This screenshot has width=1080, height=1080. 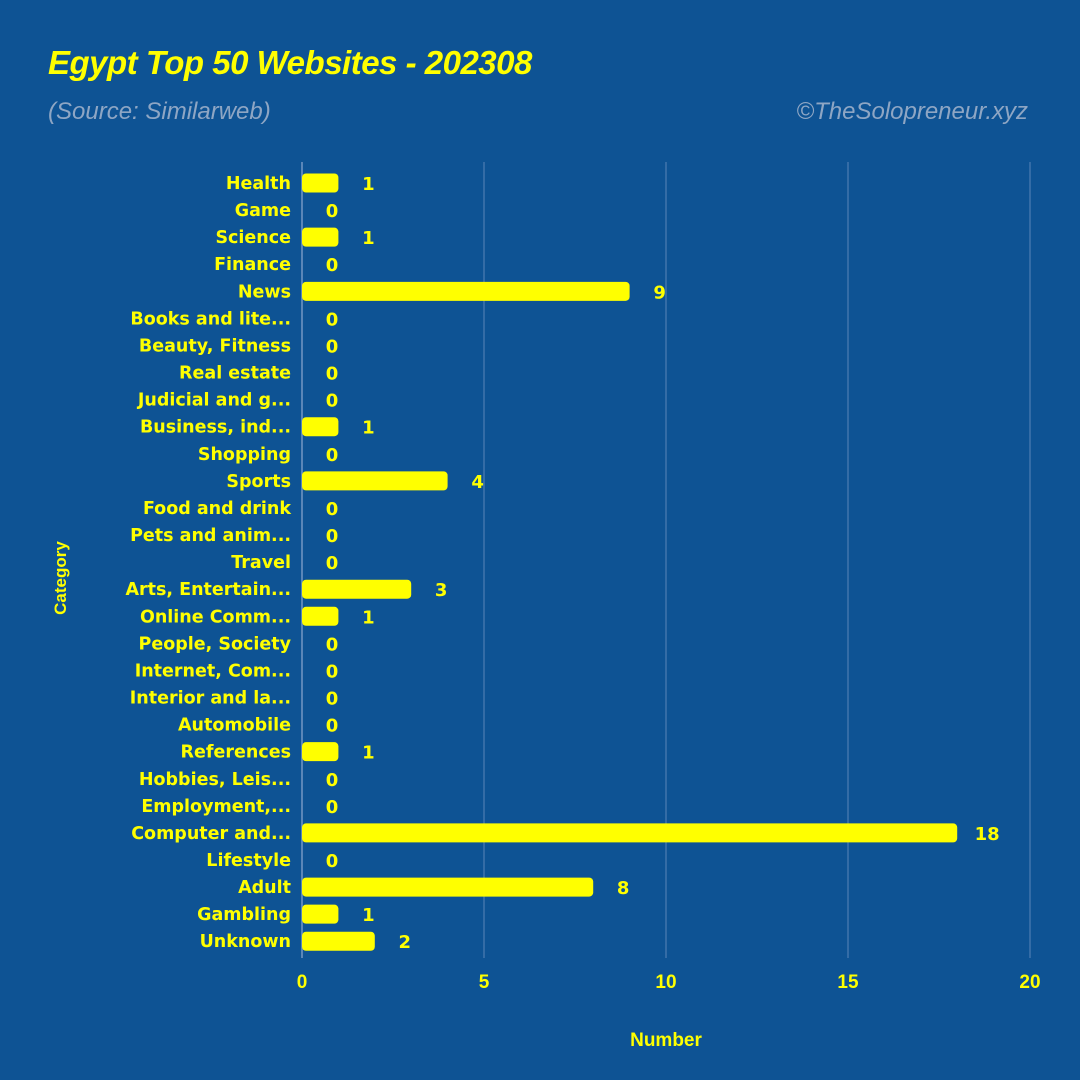 What do you see at coordinates (1029, 982) in the screenshot?
I see `x-tick-label: 20` at bounding box center [1029, 982].